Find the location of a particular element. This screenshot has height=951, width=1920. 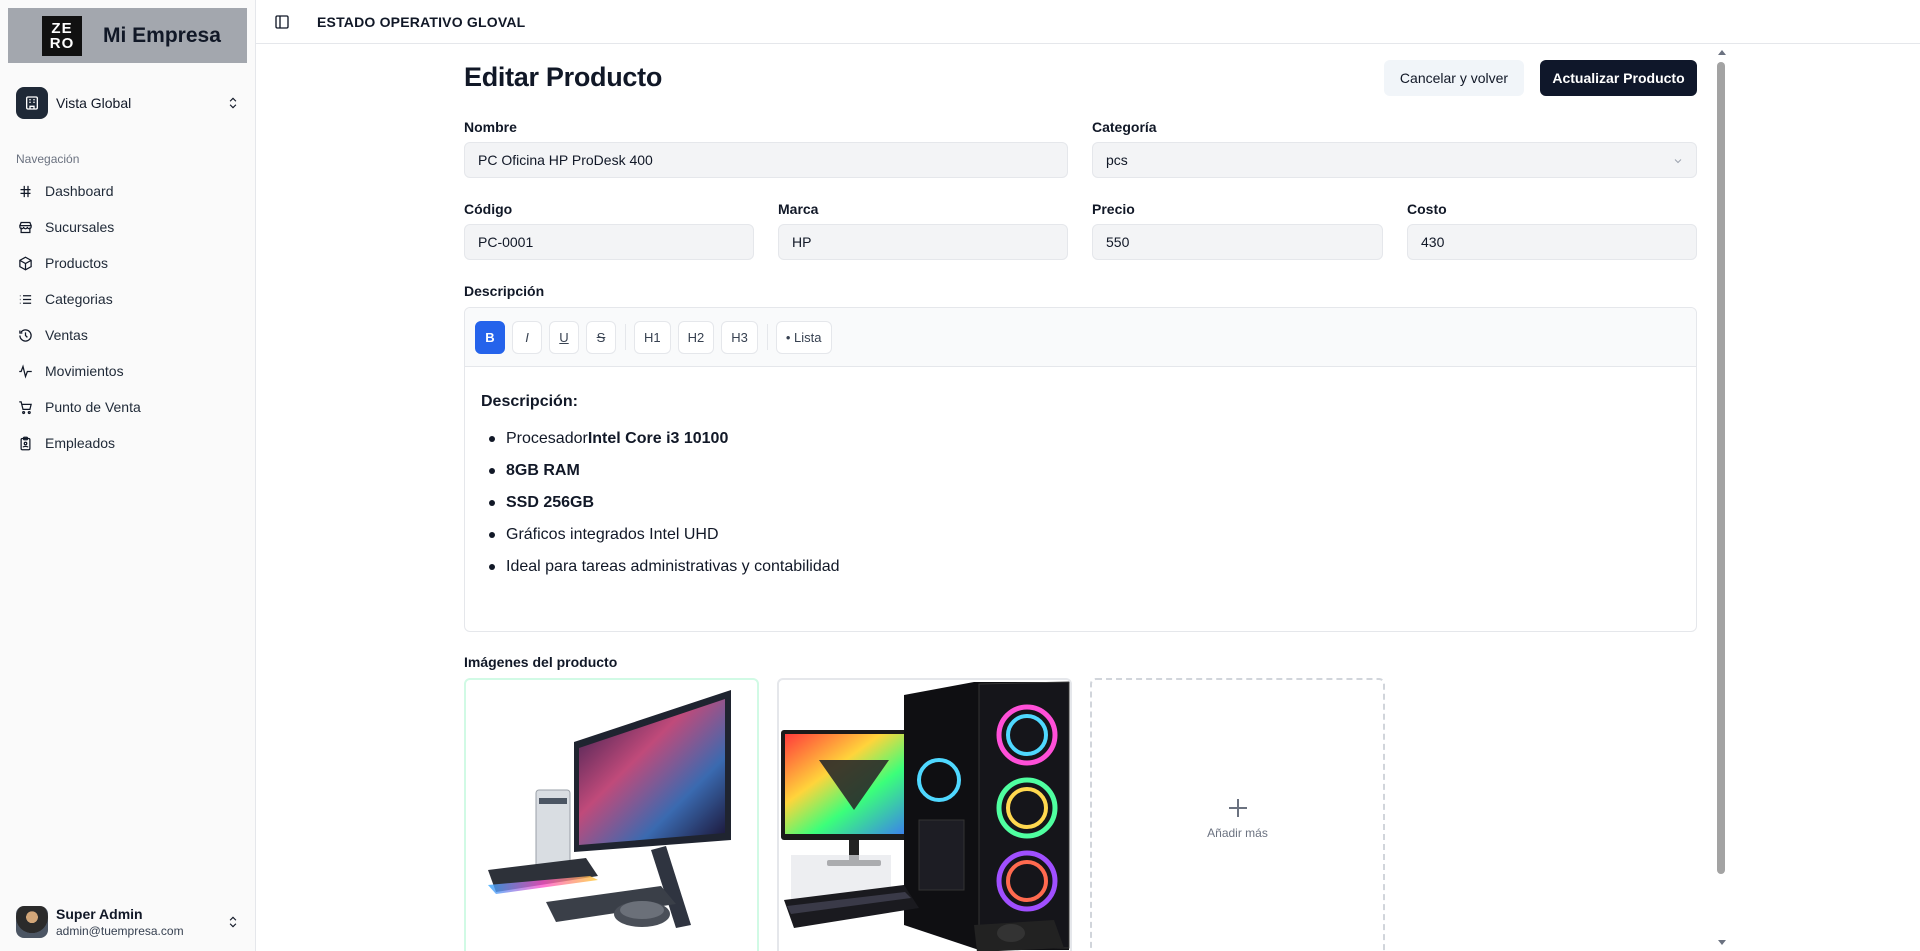

sidebar-item-empleados: Empleados is located at coordinates (128, 443).